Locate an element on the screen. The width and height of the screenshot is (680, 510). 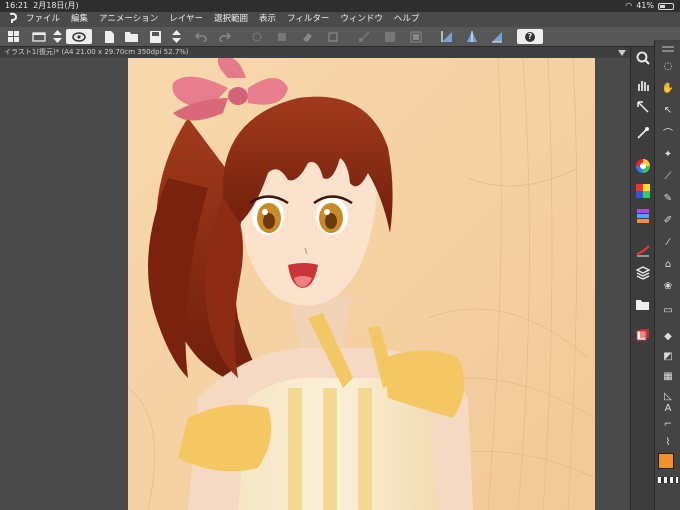
menu-selection: 選択範囲 is located at coordinates (231, 19).